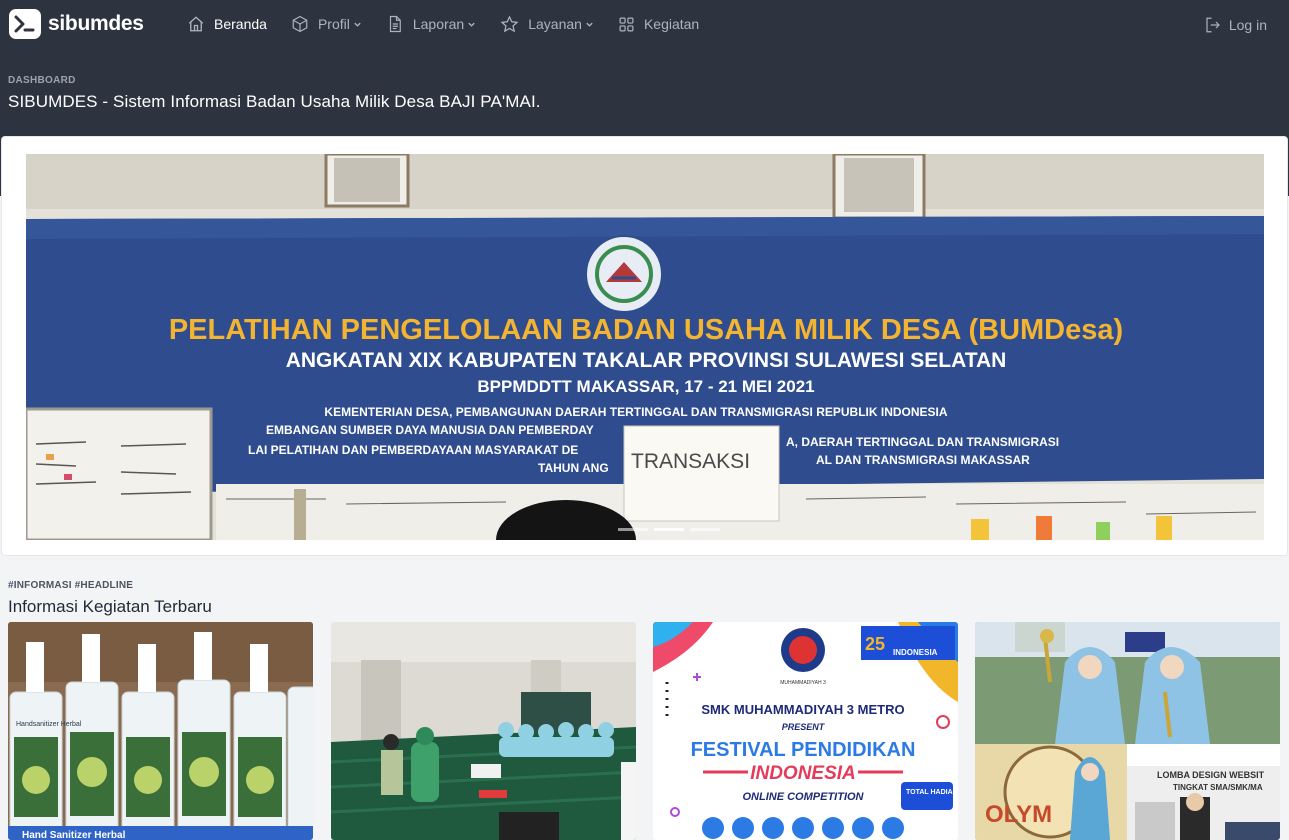 This screenshot has height=840, width=1289. I want to click on nav-item-kegiatan: Kegiatan, so click(658, 24).